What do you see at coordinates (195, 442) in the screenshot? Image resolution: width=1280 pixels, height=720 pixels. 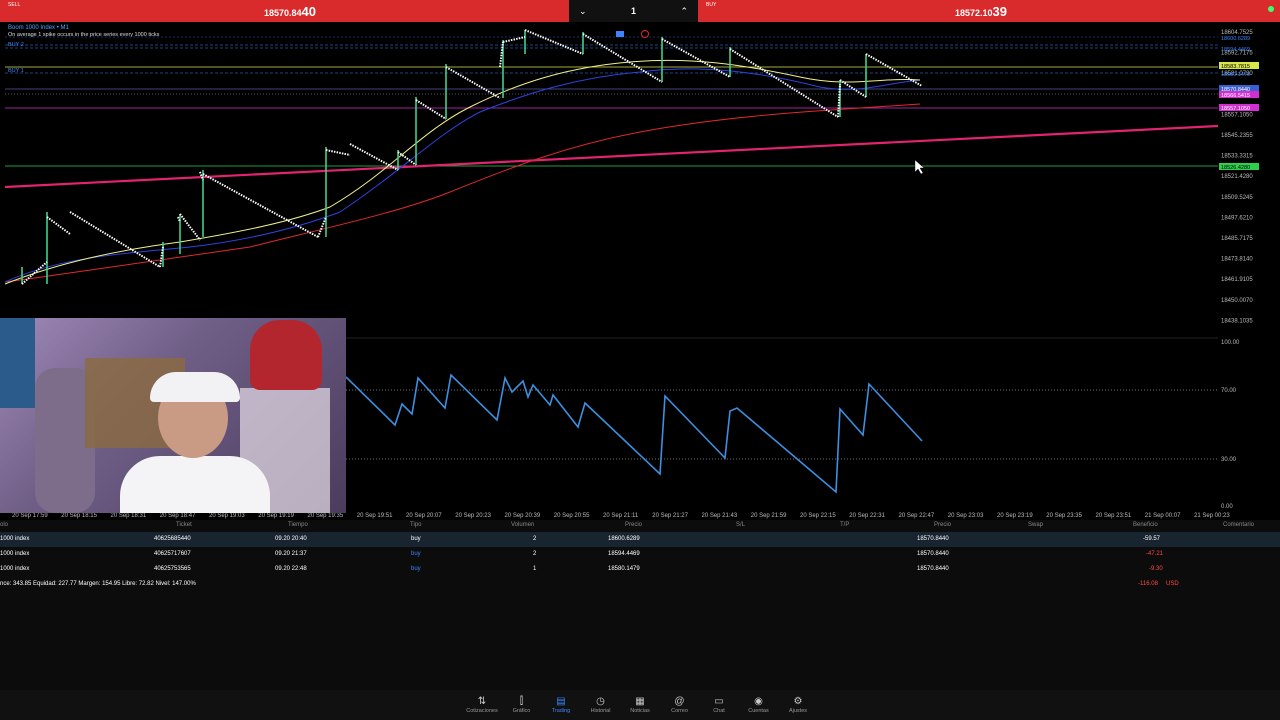 I see `webcam-person` at bounding box center [195, 442].